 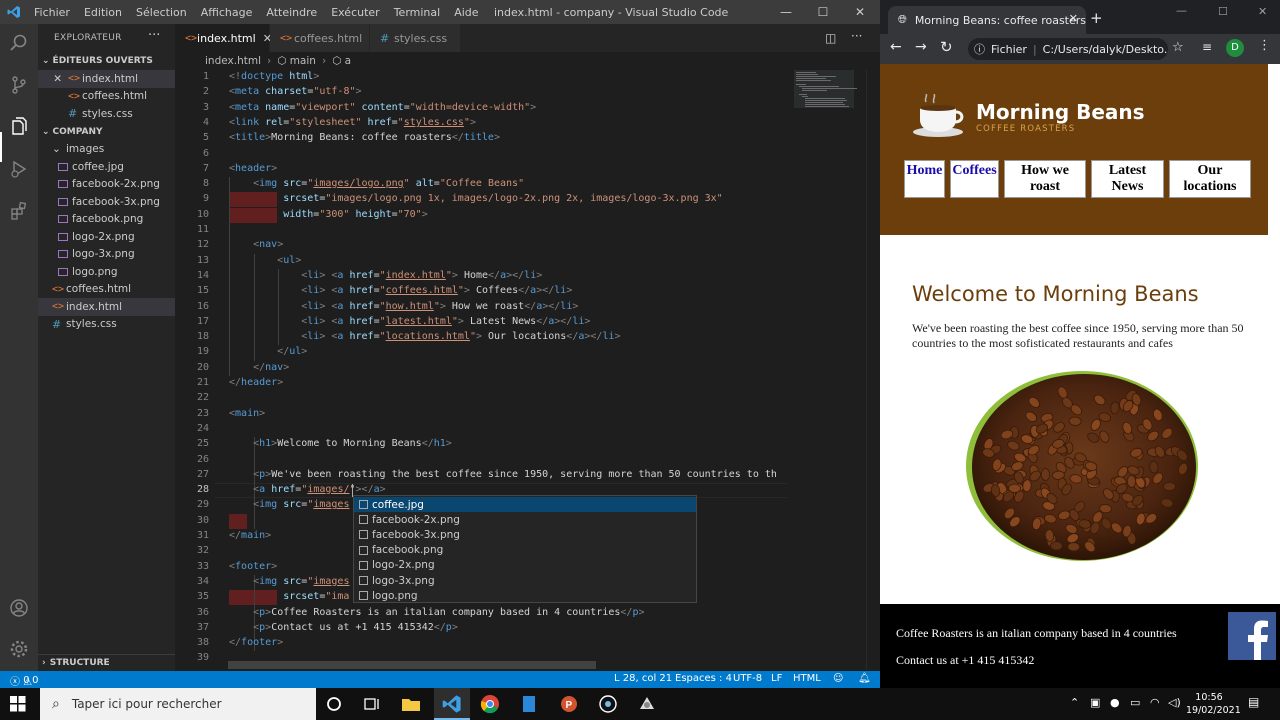 I want to click on code-line: <ul>, so click(x=265, y=260).